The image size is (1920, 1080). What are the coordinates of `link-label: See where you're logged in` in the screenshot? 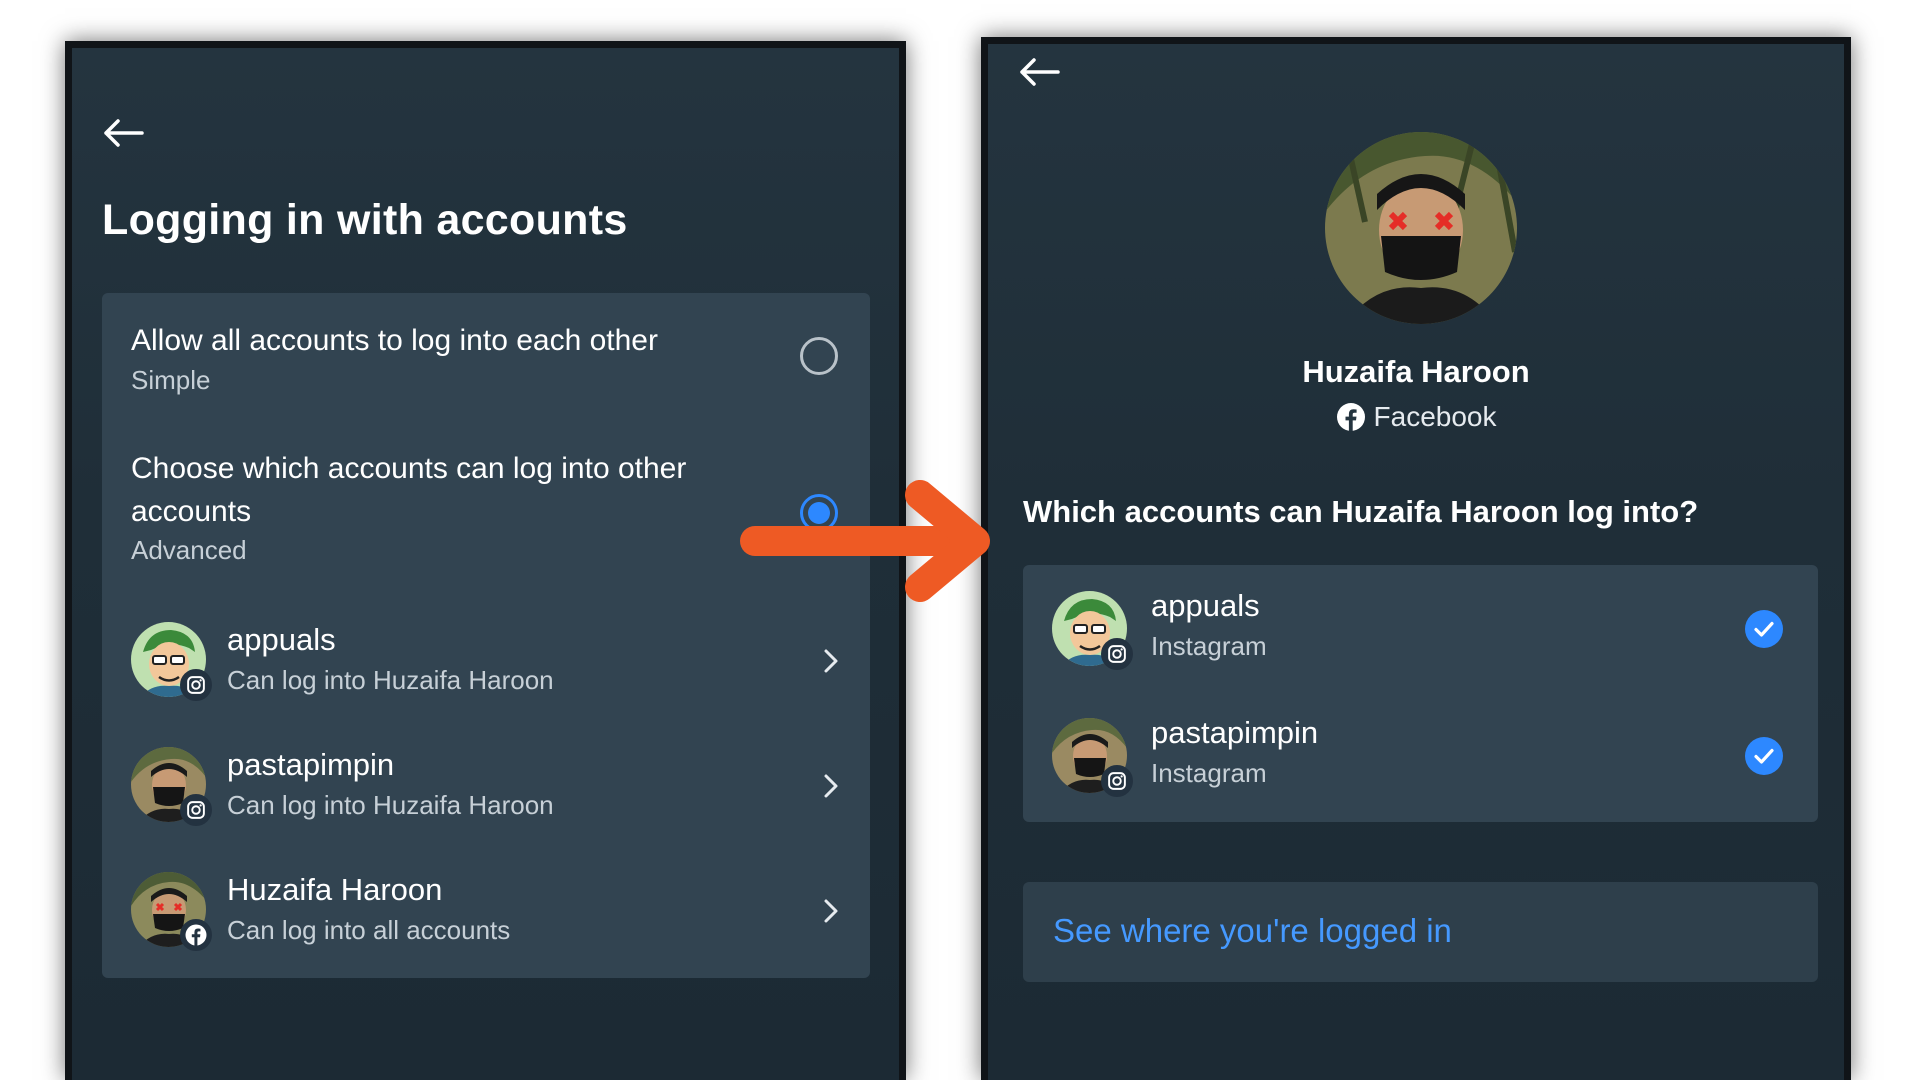 It's located at (1252, 931).